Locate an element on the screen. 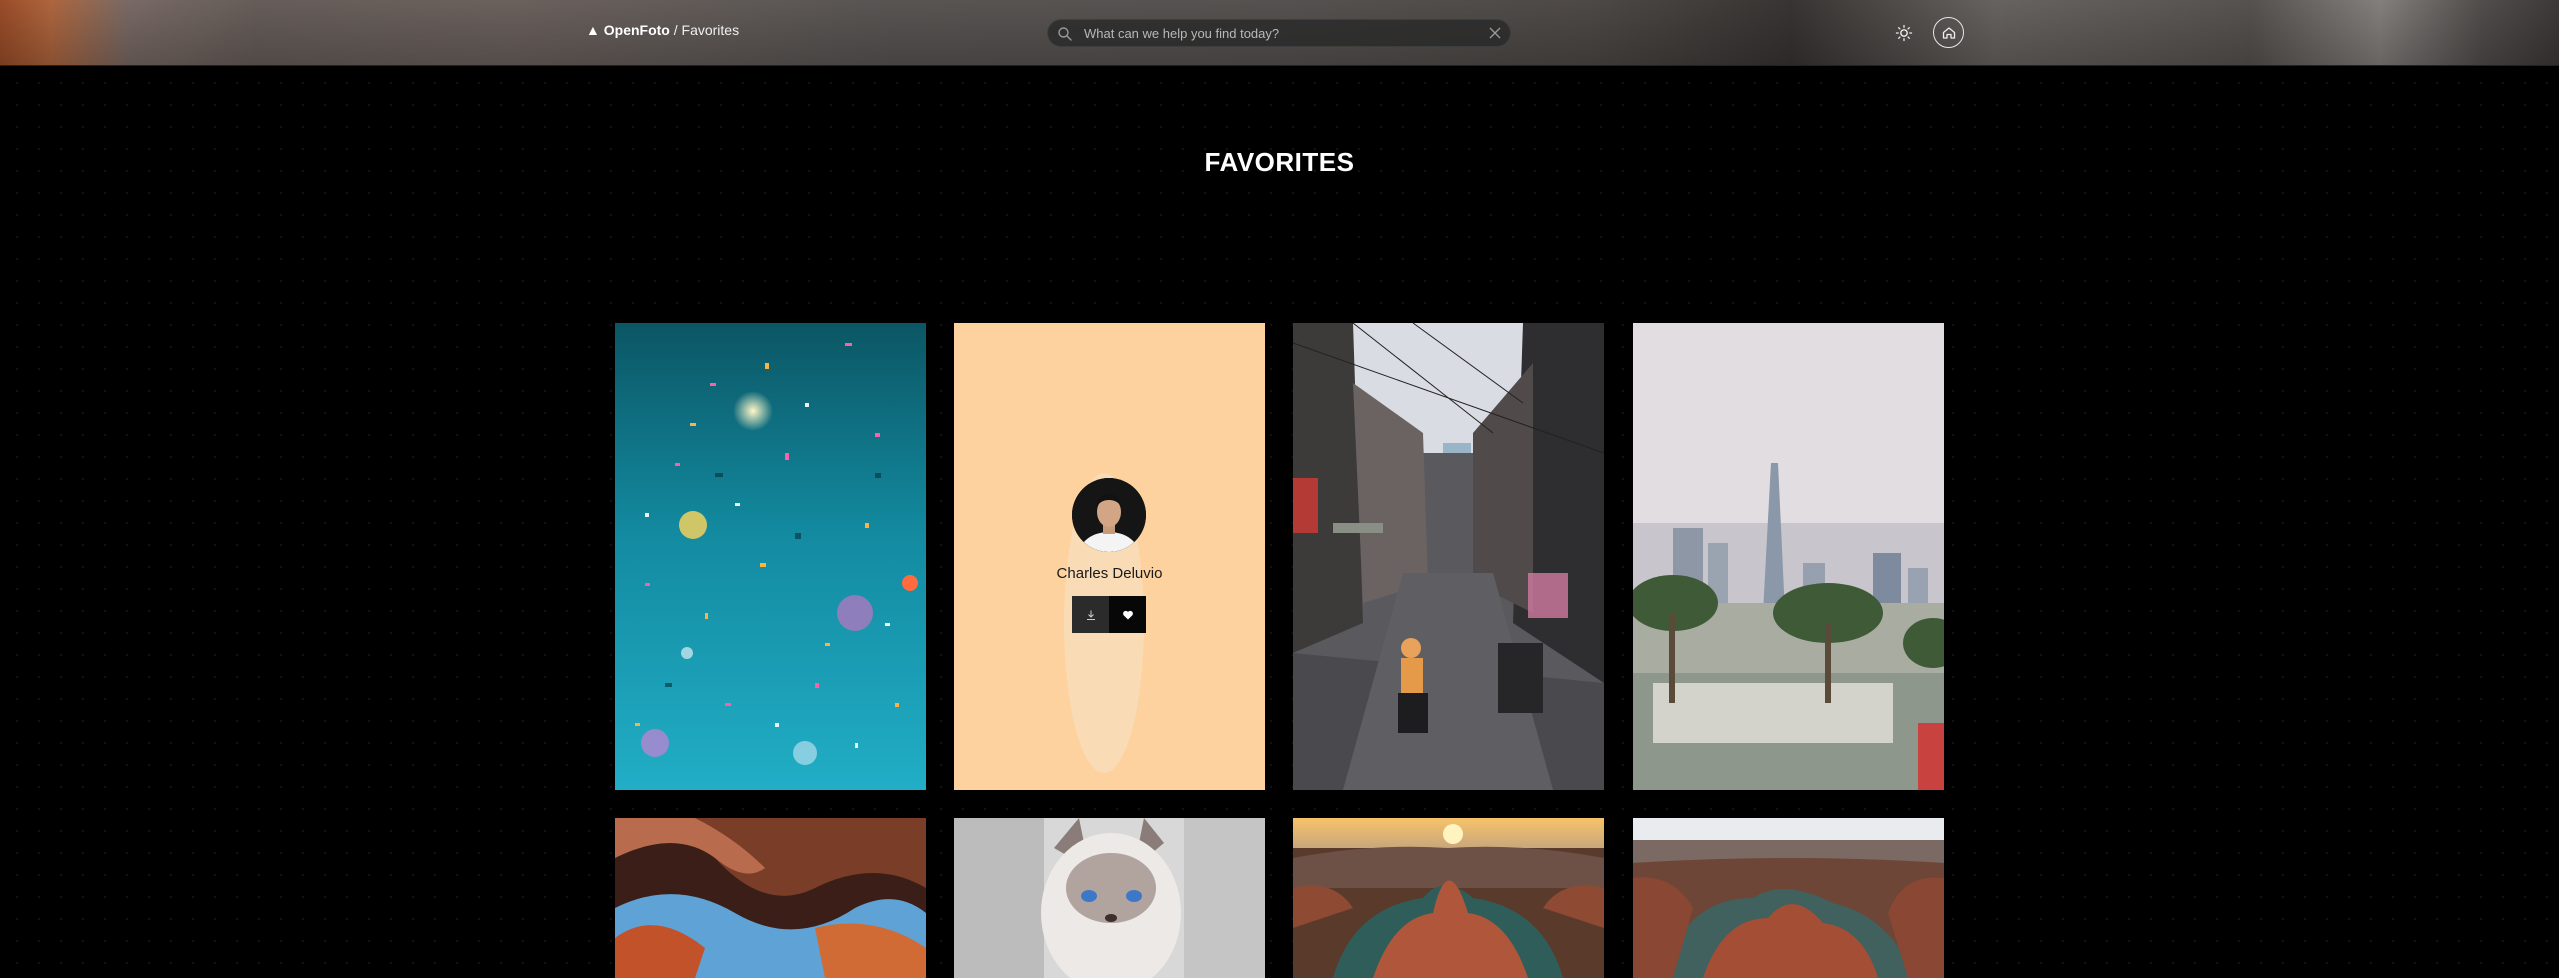  search-input is located at coordinates (1272, 33).